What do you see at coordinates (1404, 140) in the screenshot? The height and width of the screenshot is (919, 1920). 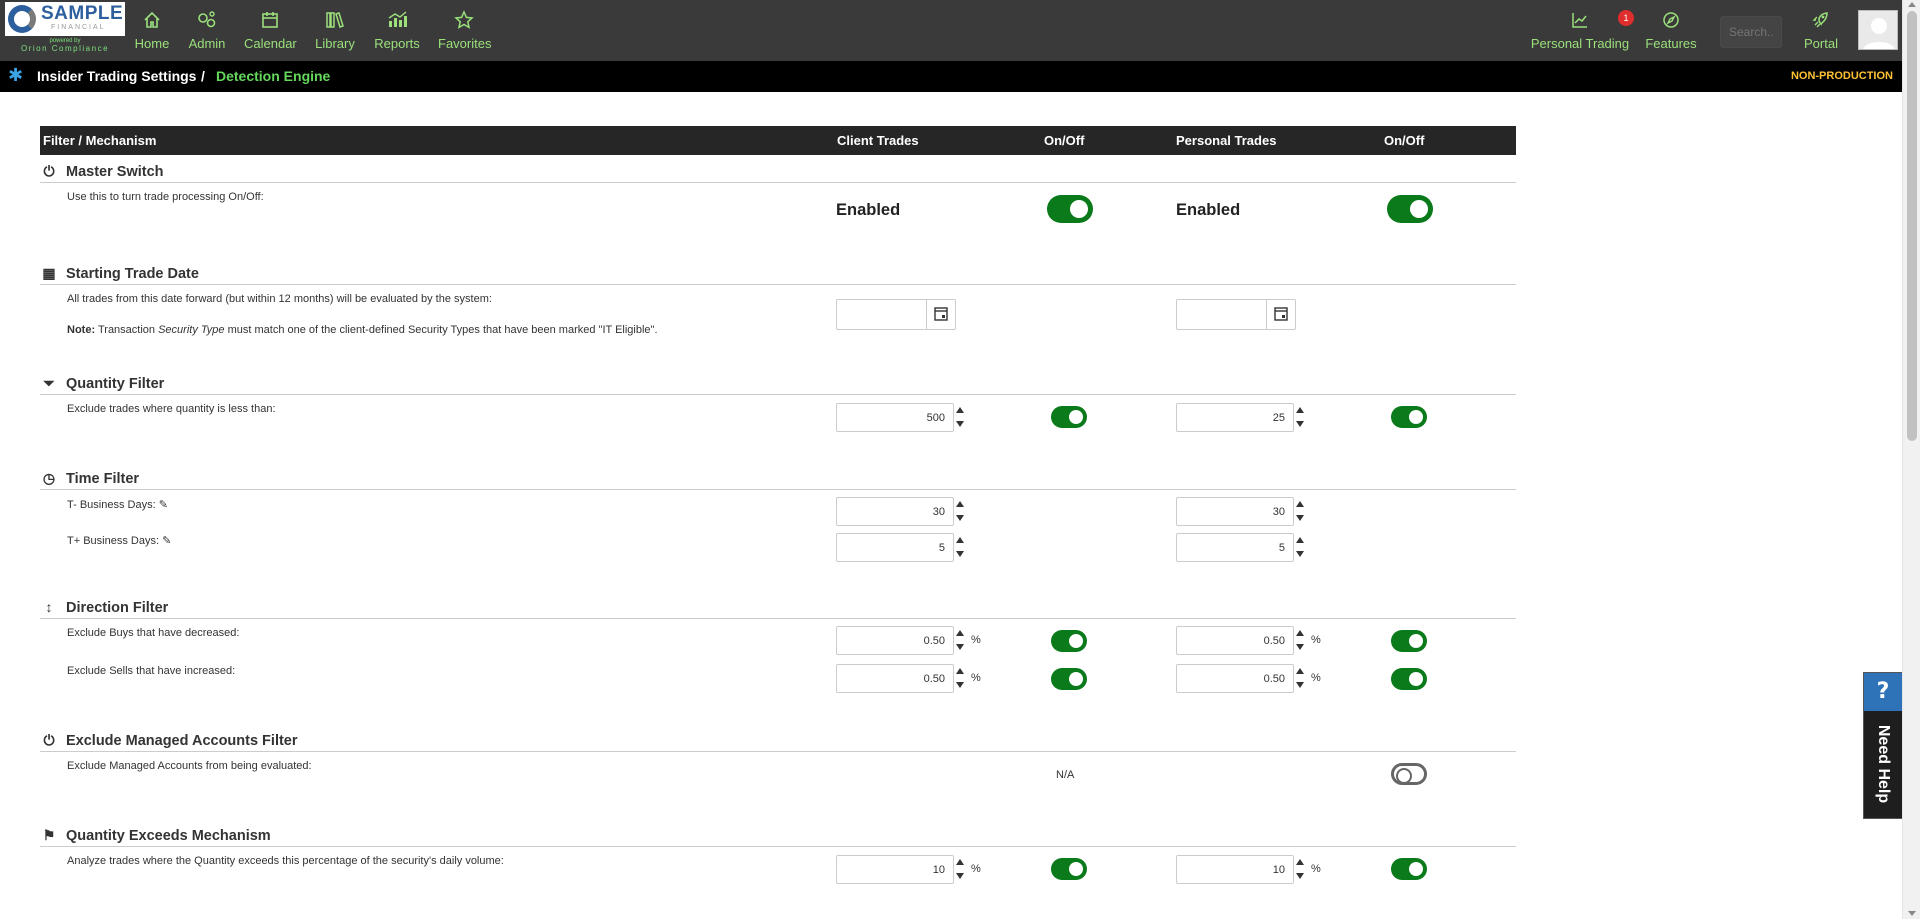 I see `header-personal-onoff: On/Off` at bounding box center [1404, 140].